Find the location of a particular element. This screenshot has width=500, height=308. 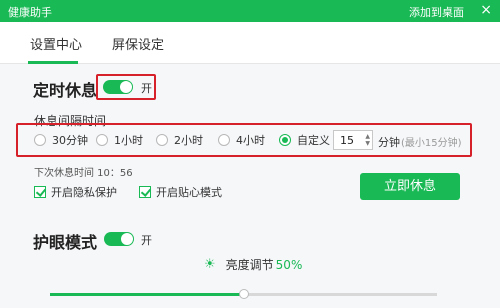

eye-protection-toggle is located at coordinates (119, 239).